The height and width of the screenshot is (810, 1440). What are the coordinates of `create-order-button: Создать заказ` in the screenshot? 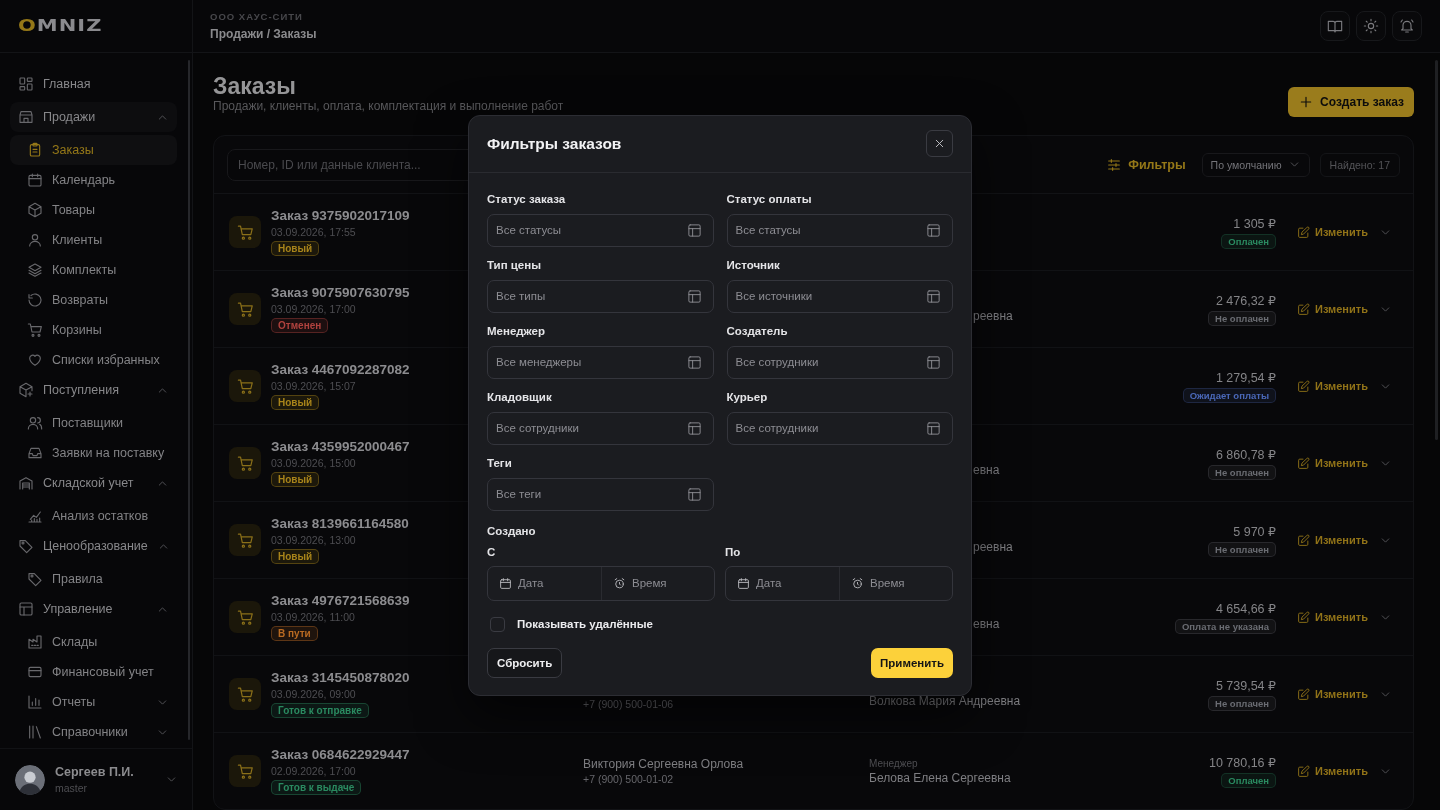 It's located at (1351, 102).